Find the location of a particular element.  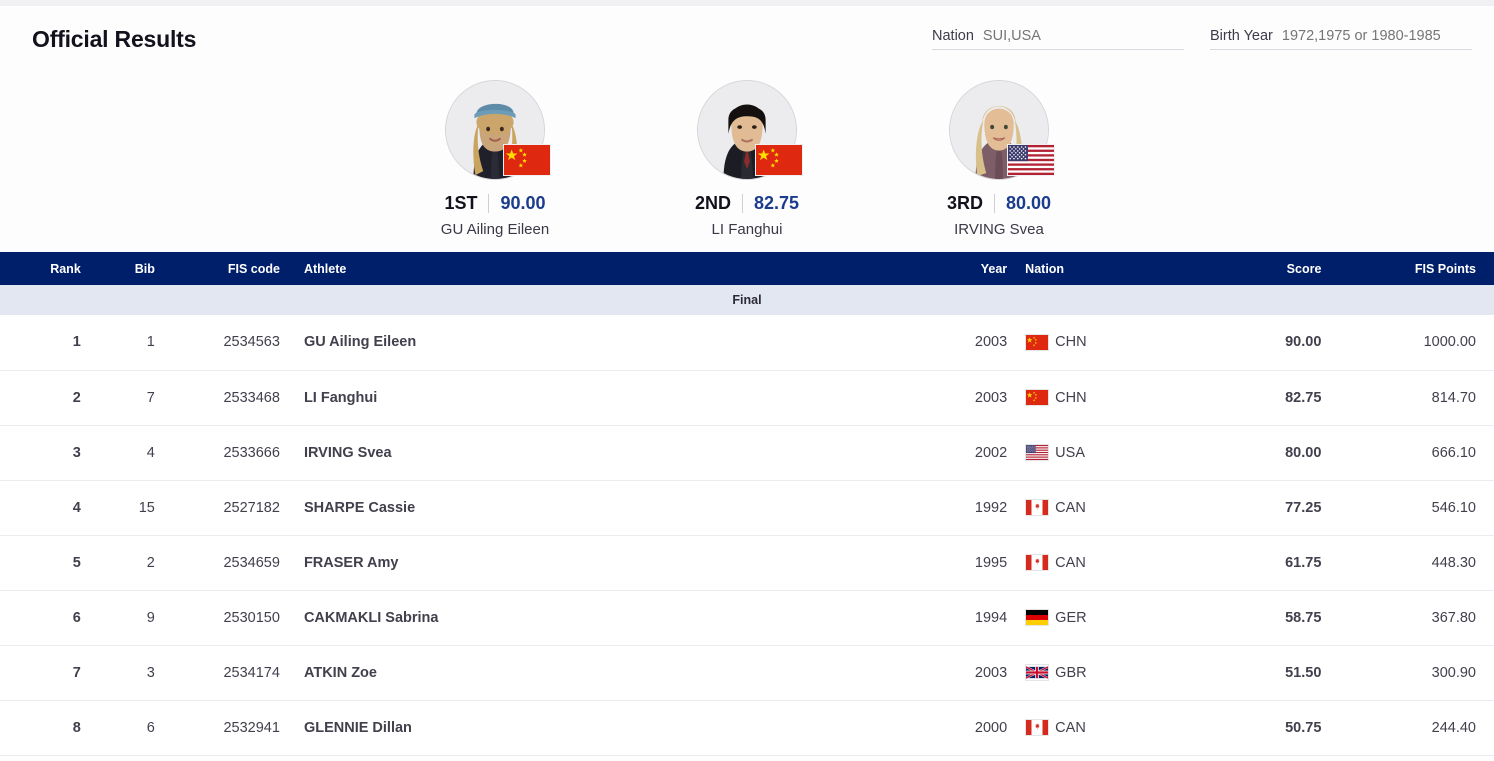

podium-name-3: IRVING Svea is located at coordinates (999, 229).